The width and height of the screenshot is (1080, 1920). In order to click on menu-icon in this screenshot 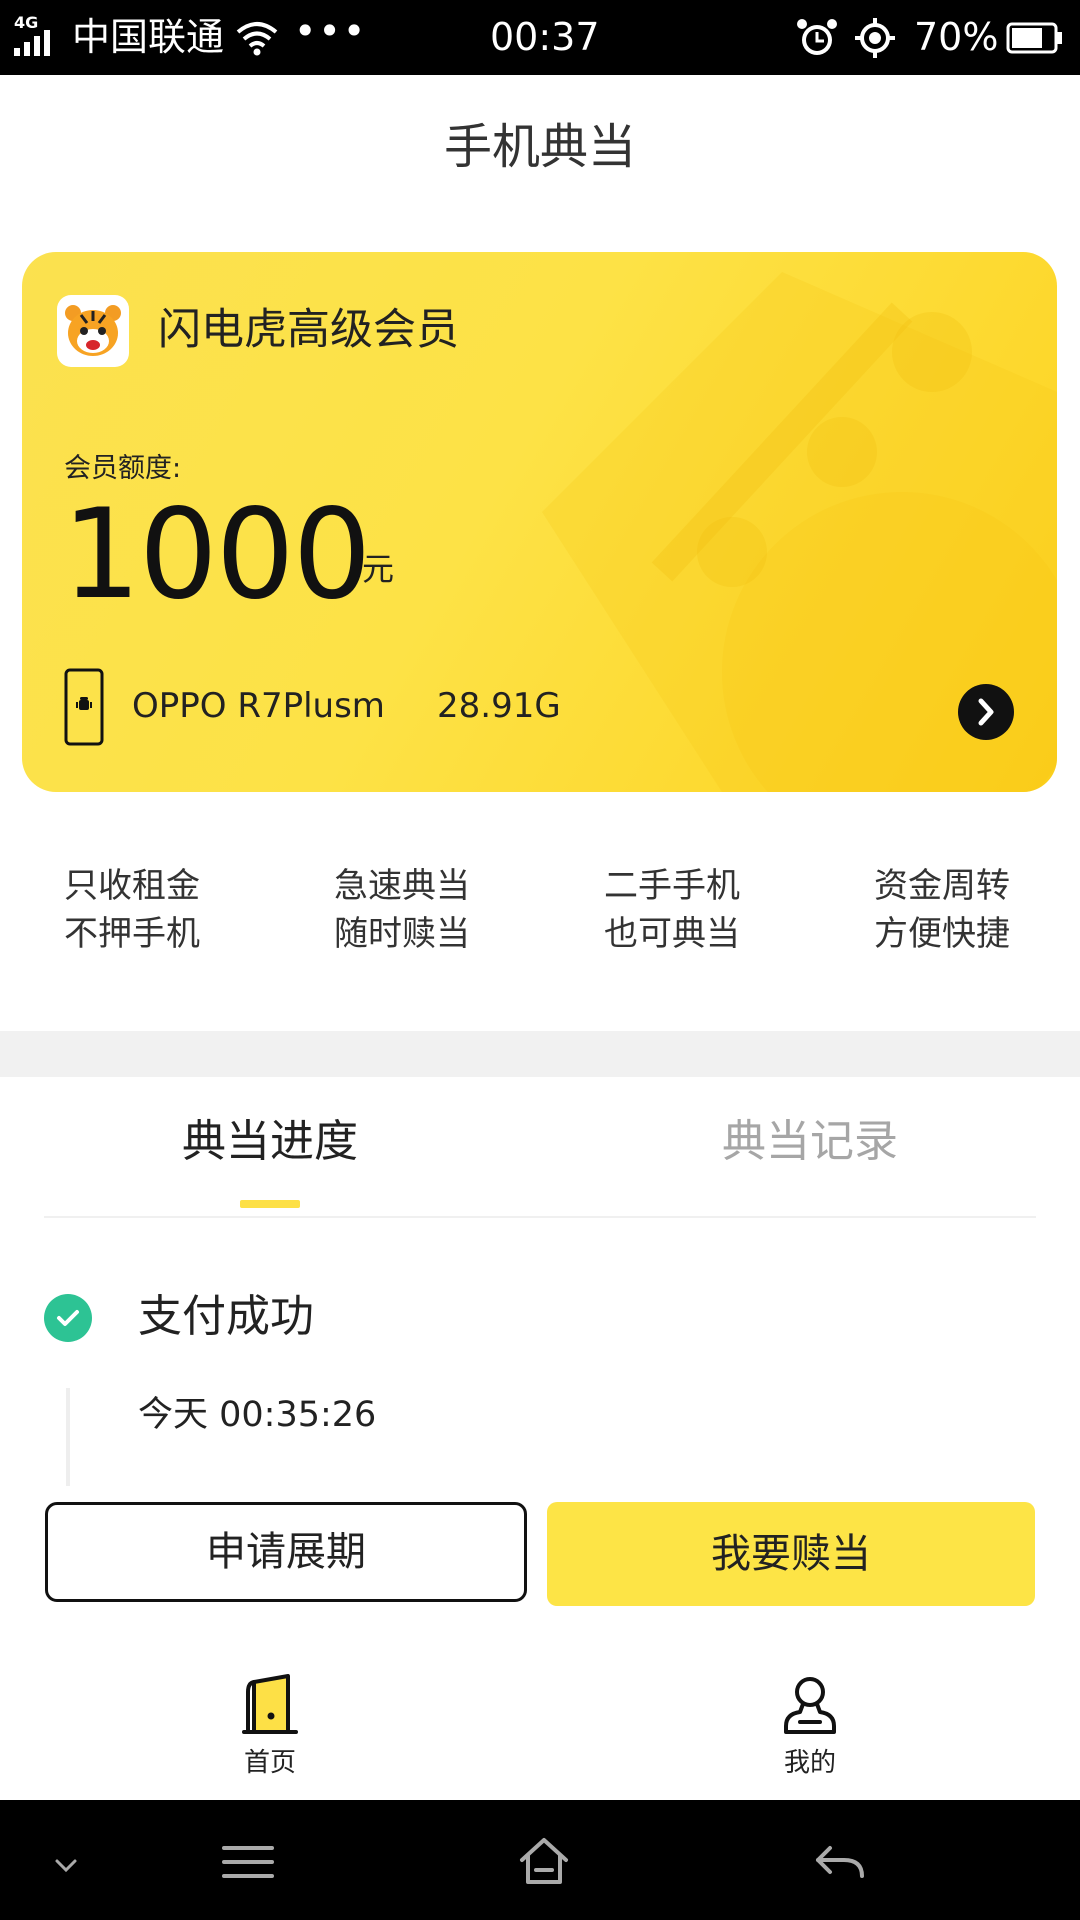, I will do `click(248, 1862)`.